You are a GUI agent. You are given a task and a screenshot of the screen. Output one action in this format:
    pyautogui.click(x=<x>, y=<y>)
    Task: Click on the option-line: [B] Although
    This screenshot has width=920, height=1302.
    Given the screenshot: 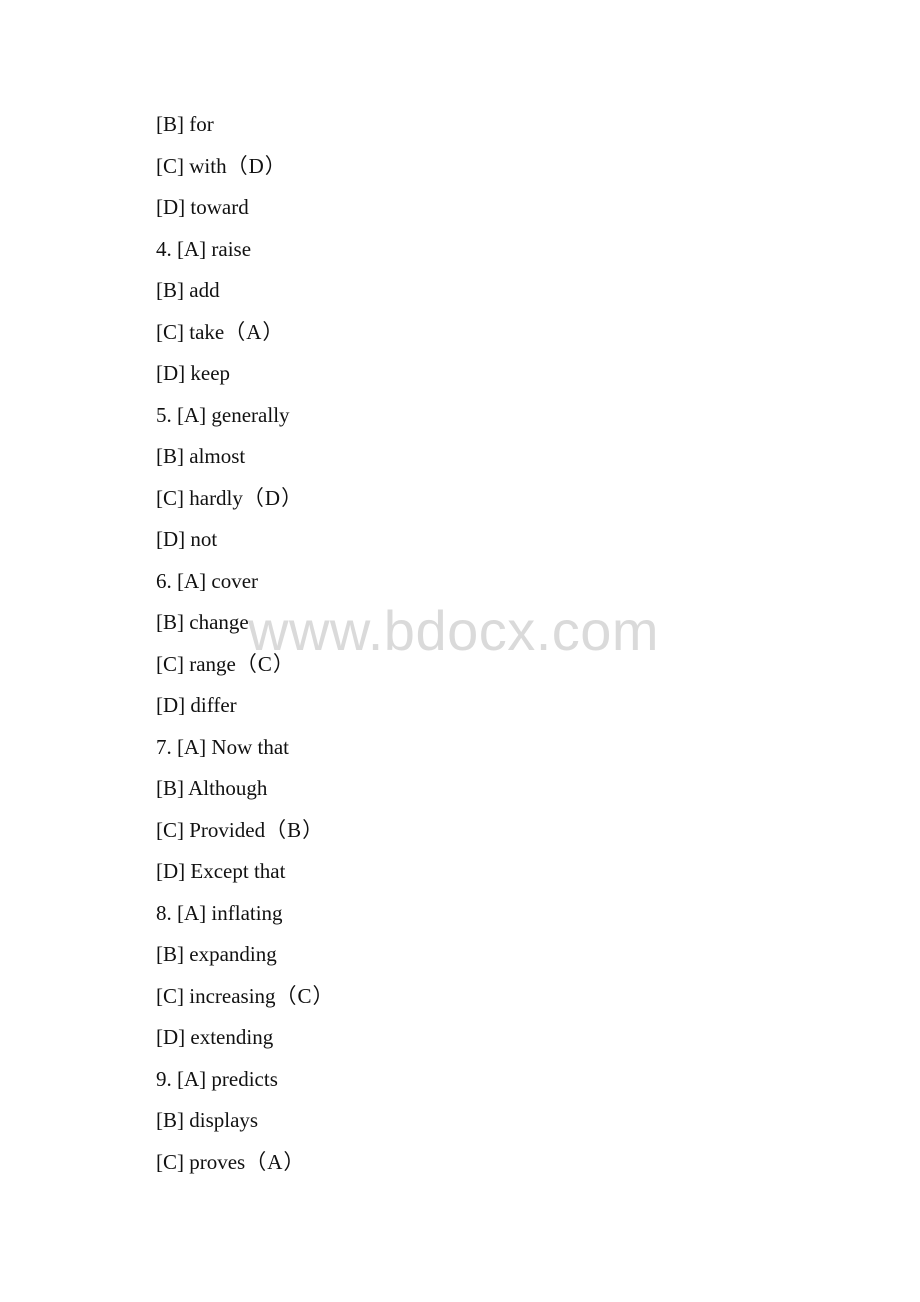 What is the action you would take?
    pyautogui.click(x=245, y=795)
    